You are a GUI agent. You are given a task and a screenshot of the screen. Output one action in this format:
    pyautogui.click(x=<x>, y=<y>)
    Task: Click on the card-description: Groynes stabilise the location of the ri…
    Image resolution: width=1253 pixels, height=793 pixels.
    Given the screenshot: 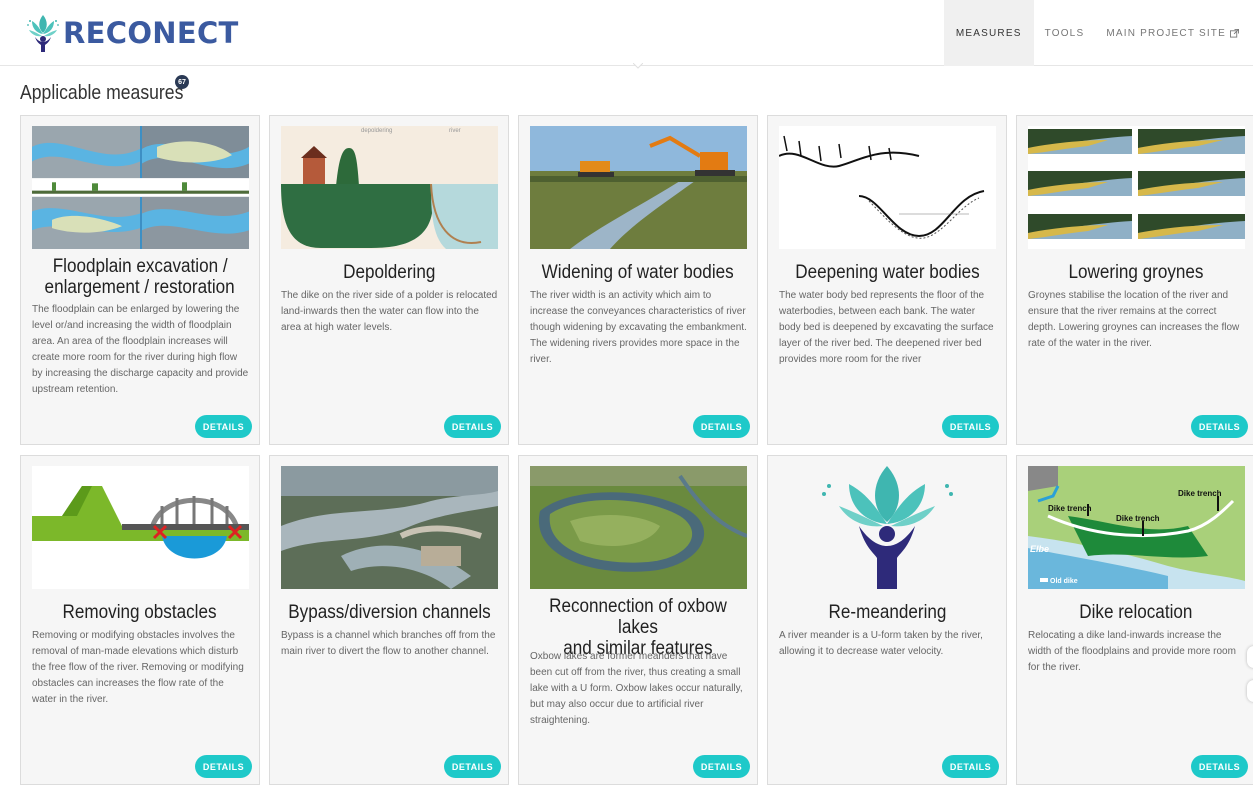 What is the action you would take?
    pyautogui.click(x=1134, y=319)
    